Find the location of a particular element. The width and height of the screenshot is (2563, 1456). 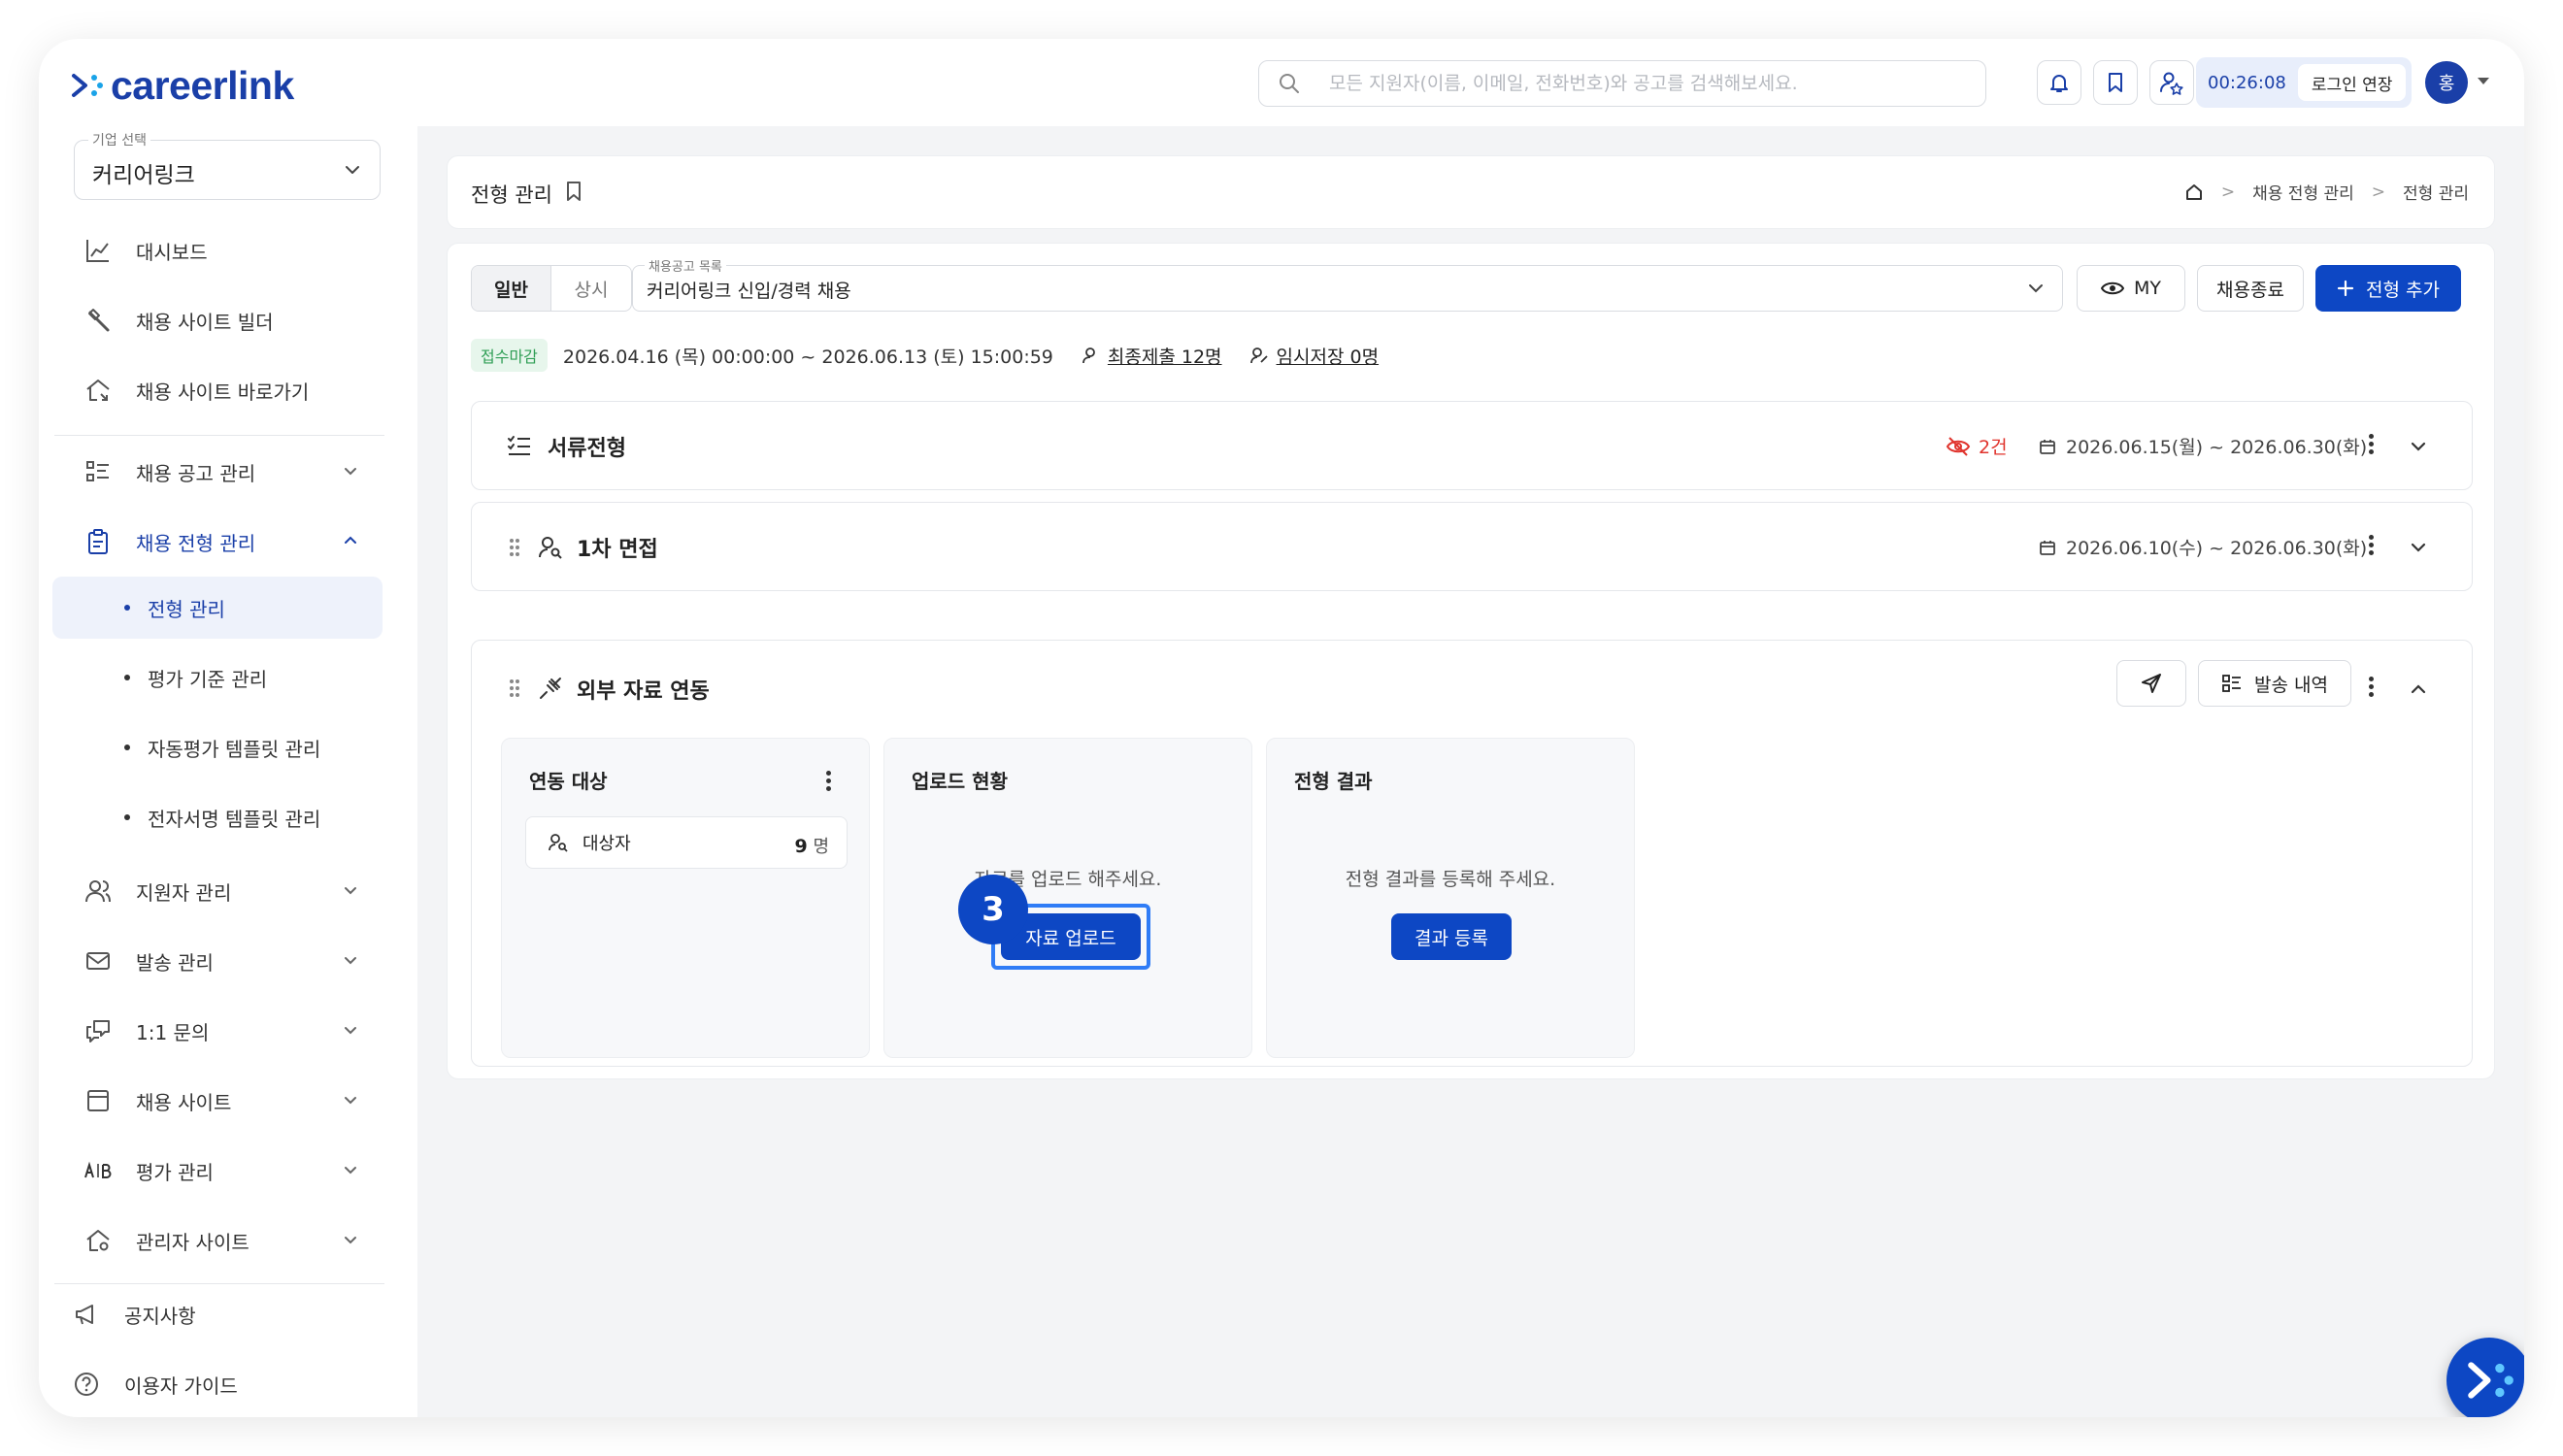

sidebar-item-messages: 발송 관리 is located at coordinates (215, 961).